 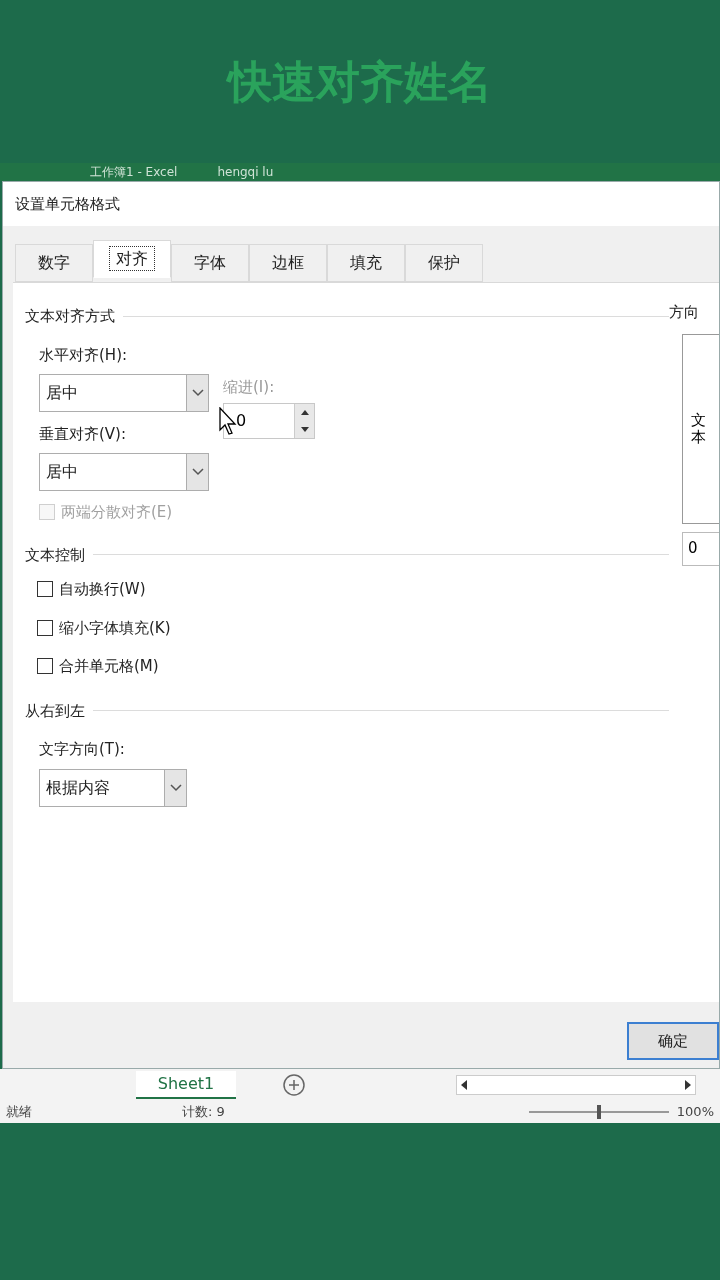 What do you see at coordinates (70, 316) in the screenshot?
I see `section-heading: 文本对齐方式` at bounding box center [70, 316].